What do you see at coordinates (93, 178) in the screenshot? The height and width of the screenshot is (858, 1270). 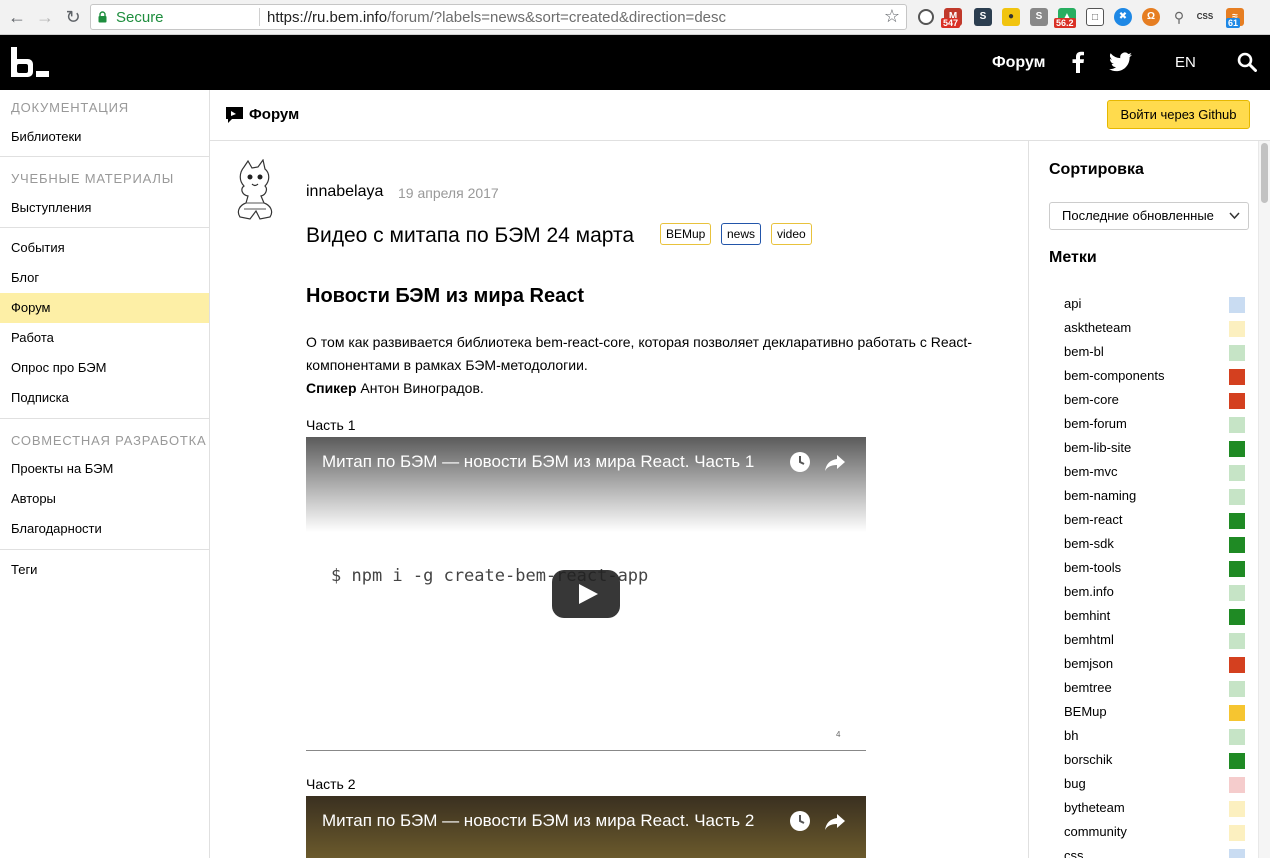 I see `sidebar-section-learning: Учебные материалы` at bounding box center [93, 178].